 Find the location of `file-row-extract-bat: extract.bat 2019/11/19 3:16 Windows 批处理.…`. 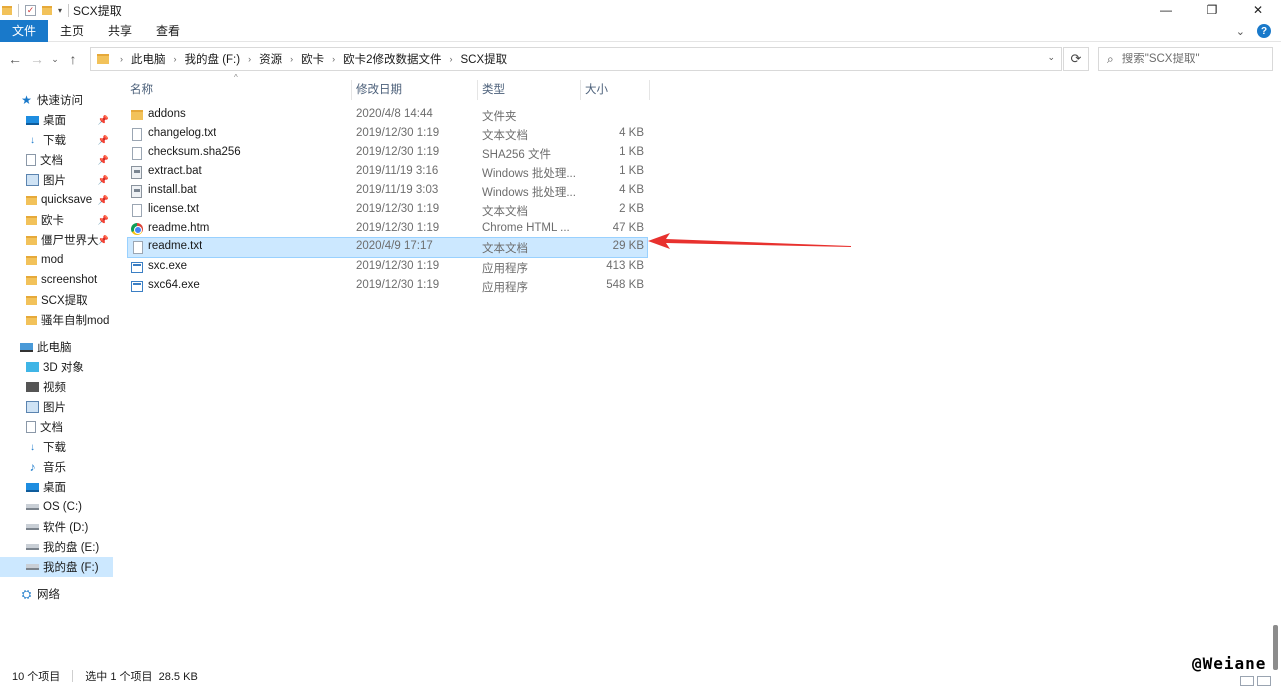

file-row-extract-bat: extract.bat 2019/11/19 3:16 Windows 批处理.… is located at coordinates (387, 172).